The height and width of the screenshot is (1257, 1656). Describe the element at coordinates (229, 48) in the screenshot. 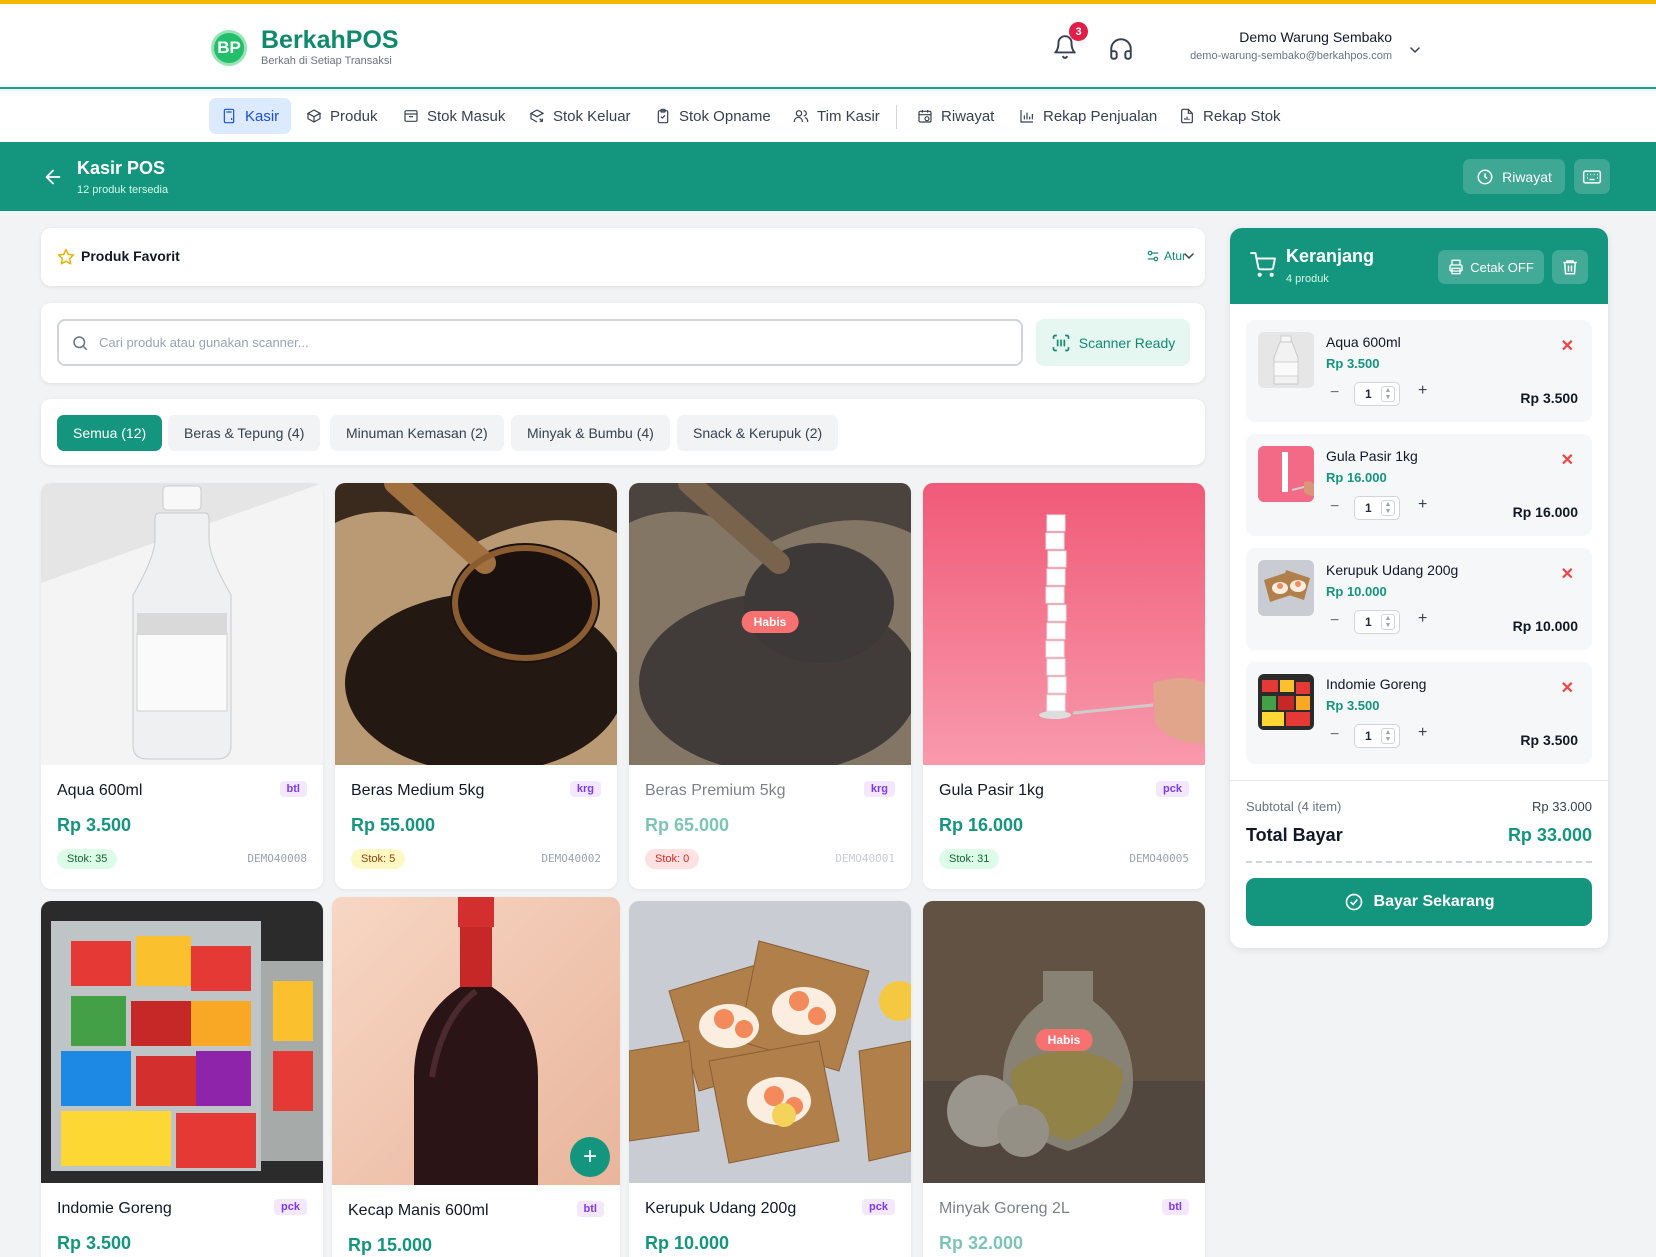

I see `brand-logo: BP` at that location.